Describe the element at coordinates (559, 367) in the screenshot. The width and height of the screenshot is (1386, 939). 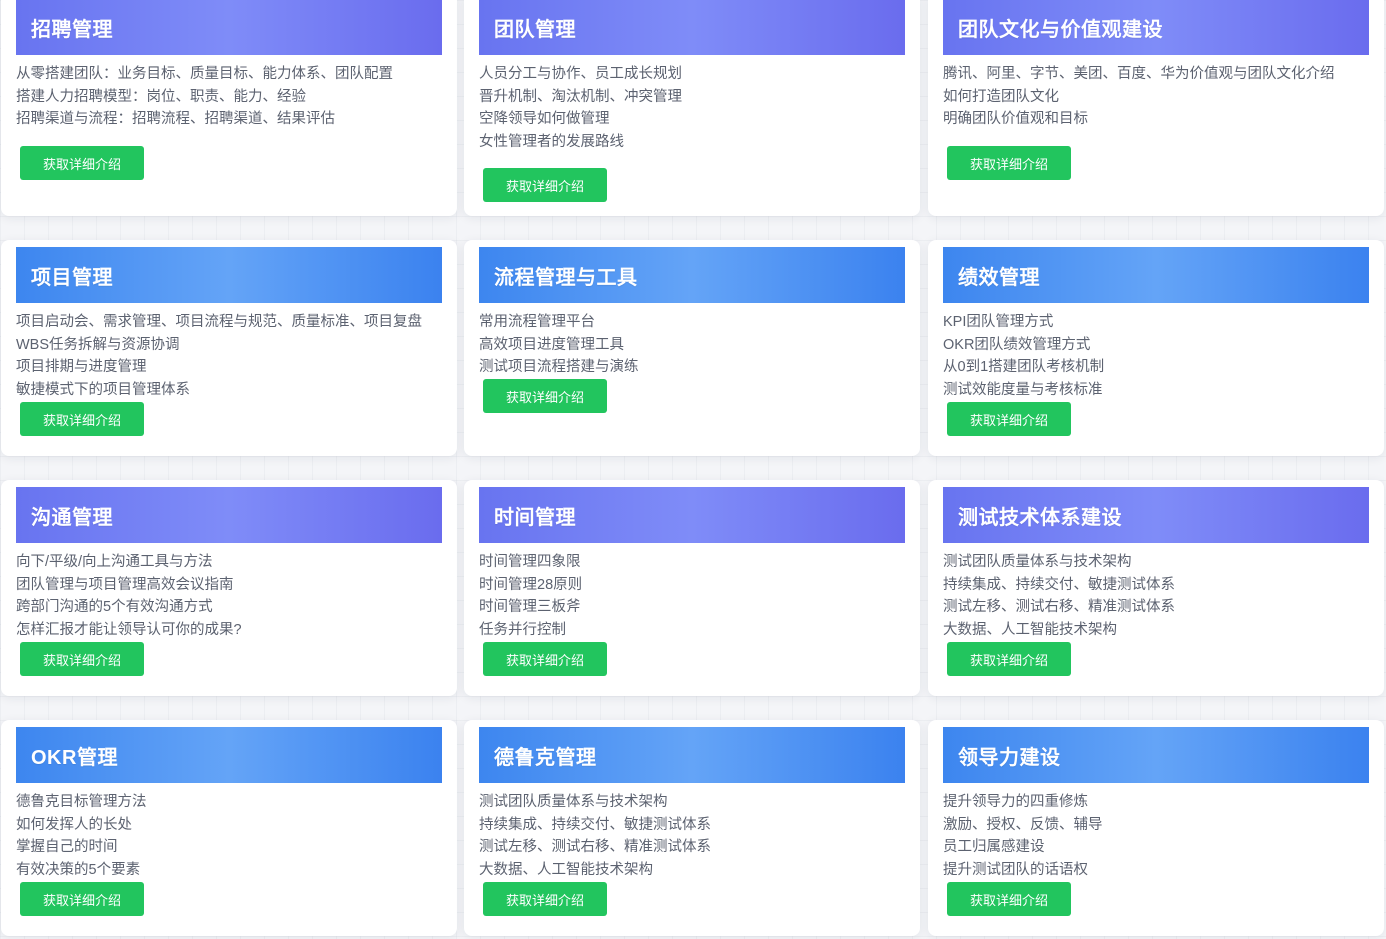
I see `list-item: 测试项目流程搭建与演练` at that location.